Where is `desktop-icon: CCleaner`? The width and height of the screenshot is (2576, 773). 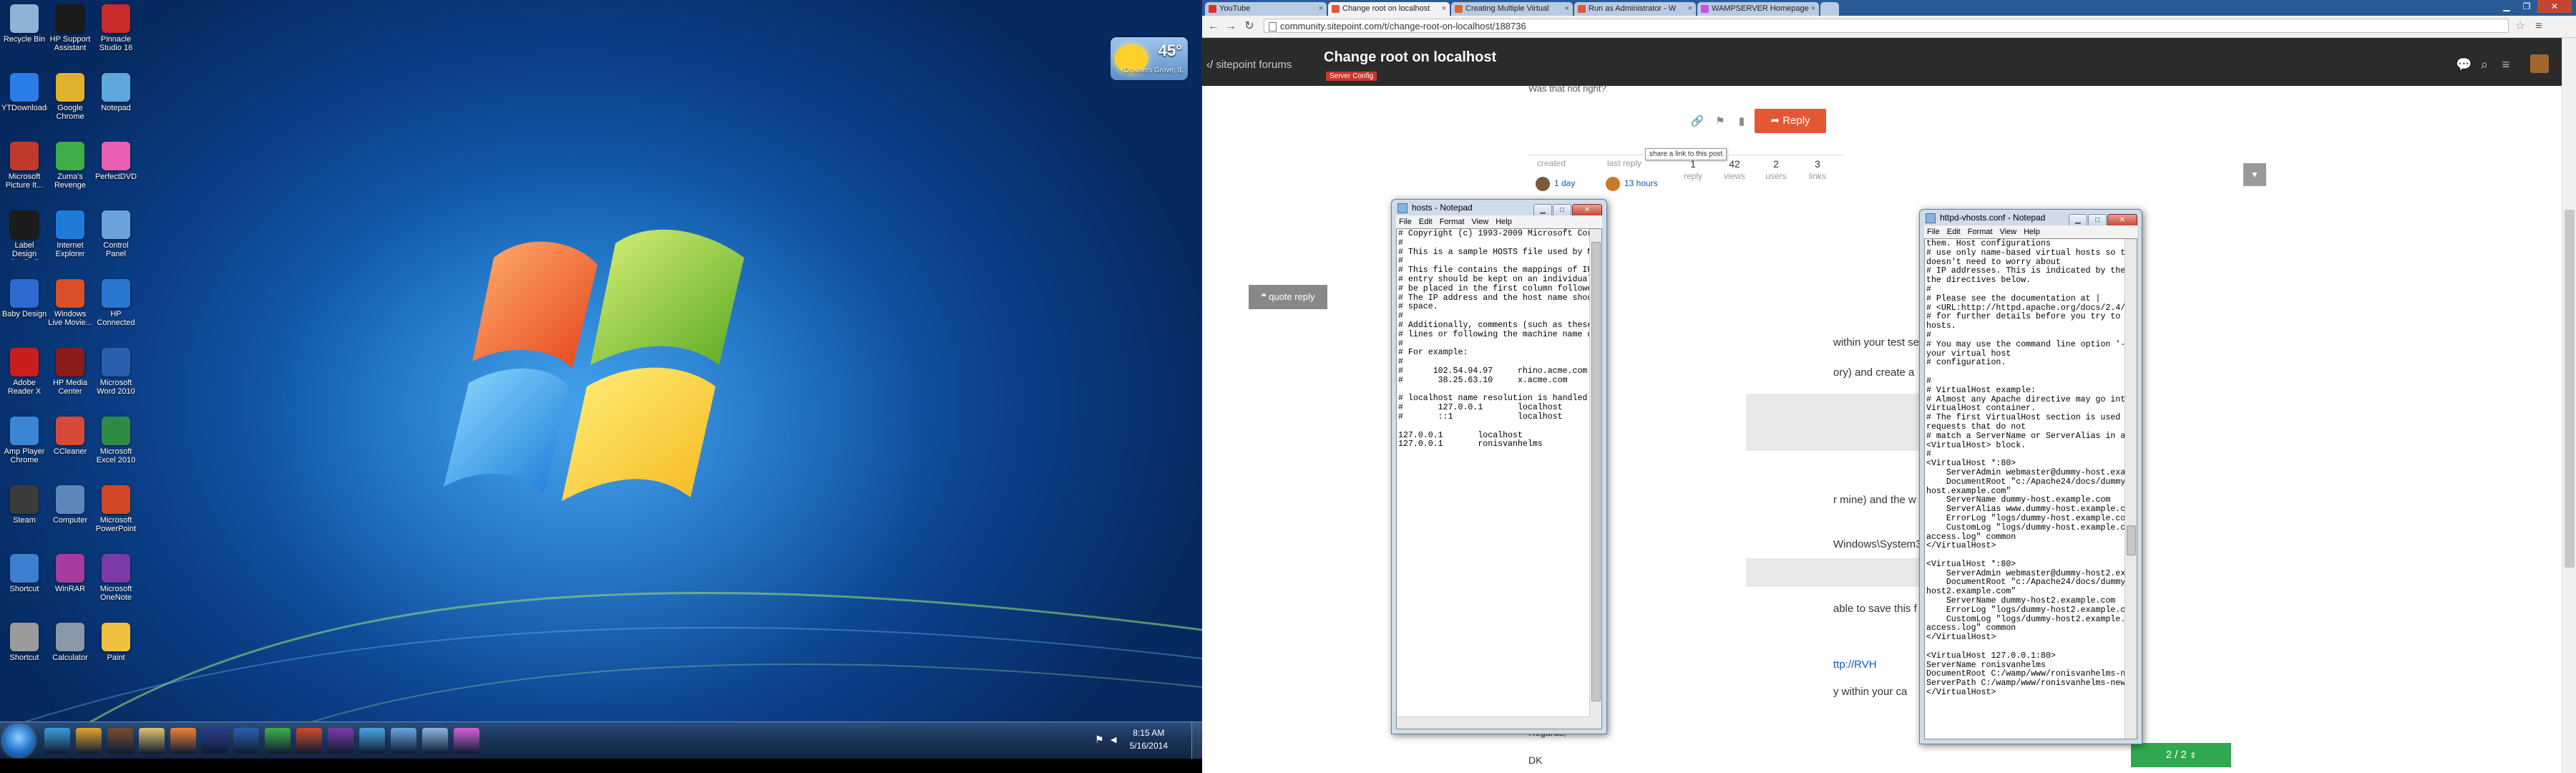
desktop-icon: CCleaner is located at coordinates (70, 441).